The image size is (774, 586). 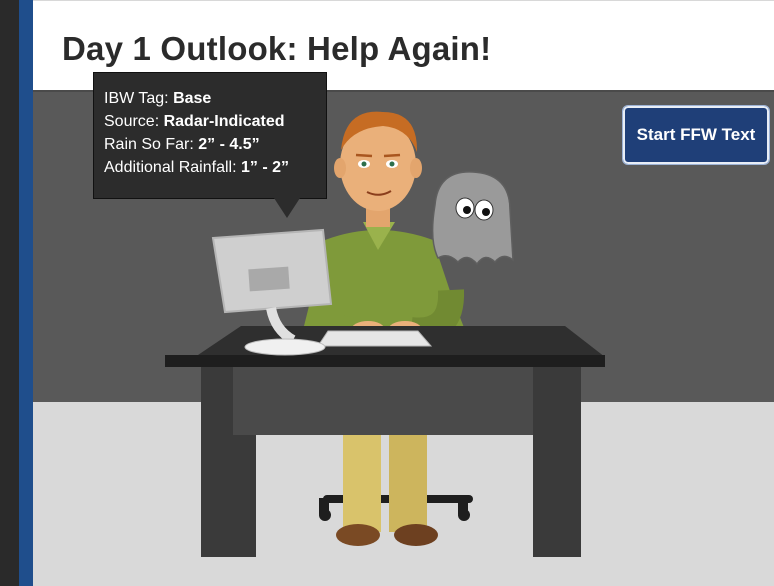 What do you see at coordinates (358, 535) in the screenshot?
I see `man-shoe-left` at bounding box center [358, 535].